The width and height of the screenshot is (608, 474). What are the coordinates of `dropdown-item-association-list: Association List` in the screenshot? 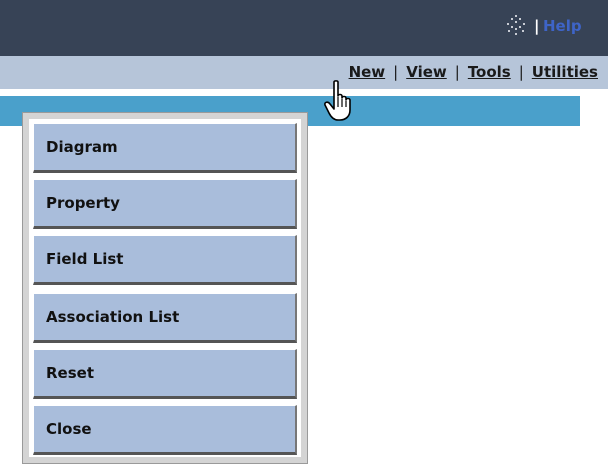 It's located at (165, 318).